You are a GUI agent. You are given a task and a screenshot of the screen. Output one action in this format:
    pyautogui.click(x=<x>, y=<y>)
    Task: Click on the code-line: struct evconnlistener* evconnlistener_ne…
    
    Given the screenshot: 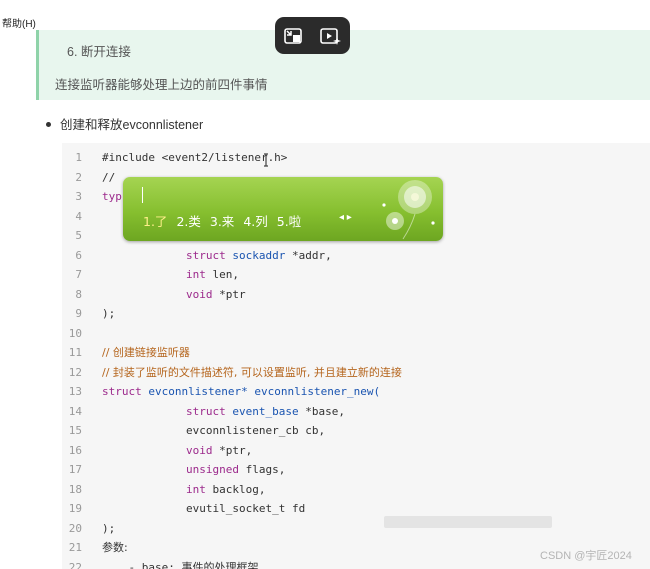 What is the action you would take?
    pyautogui.click(x=241, y=392)
    